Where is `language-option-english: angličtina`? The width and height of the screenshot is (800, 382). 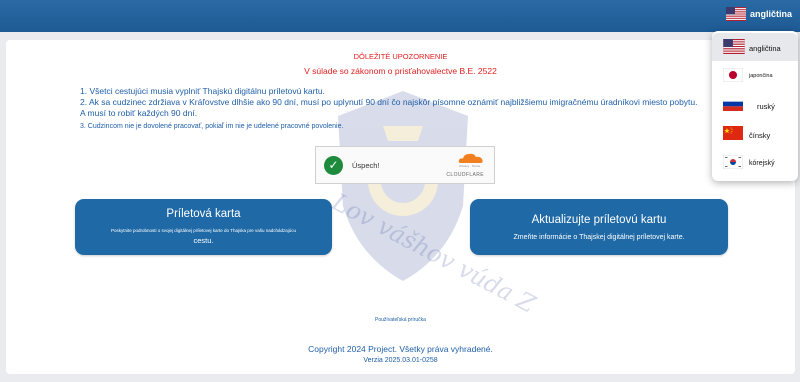 language-option-english: angličtina is located at coordinates (755, 47).